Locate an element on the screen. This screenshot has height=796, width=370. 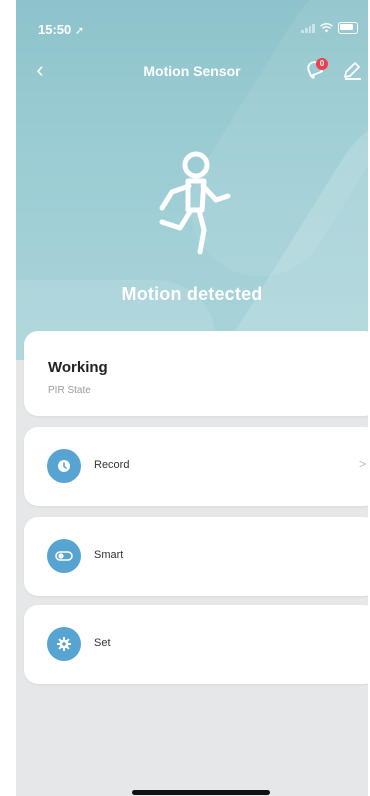
status-time: 15:50 ➚ is located at coordinates (61, 29).